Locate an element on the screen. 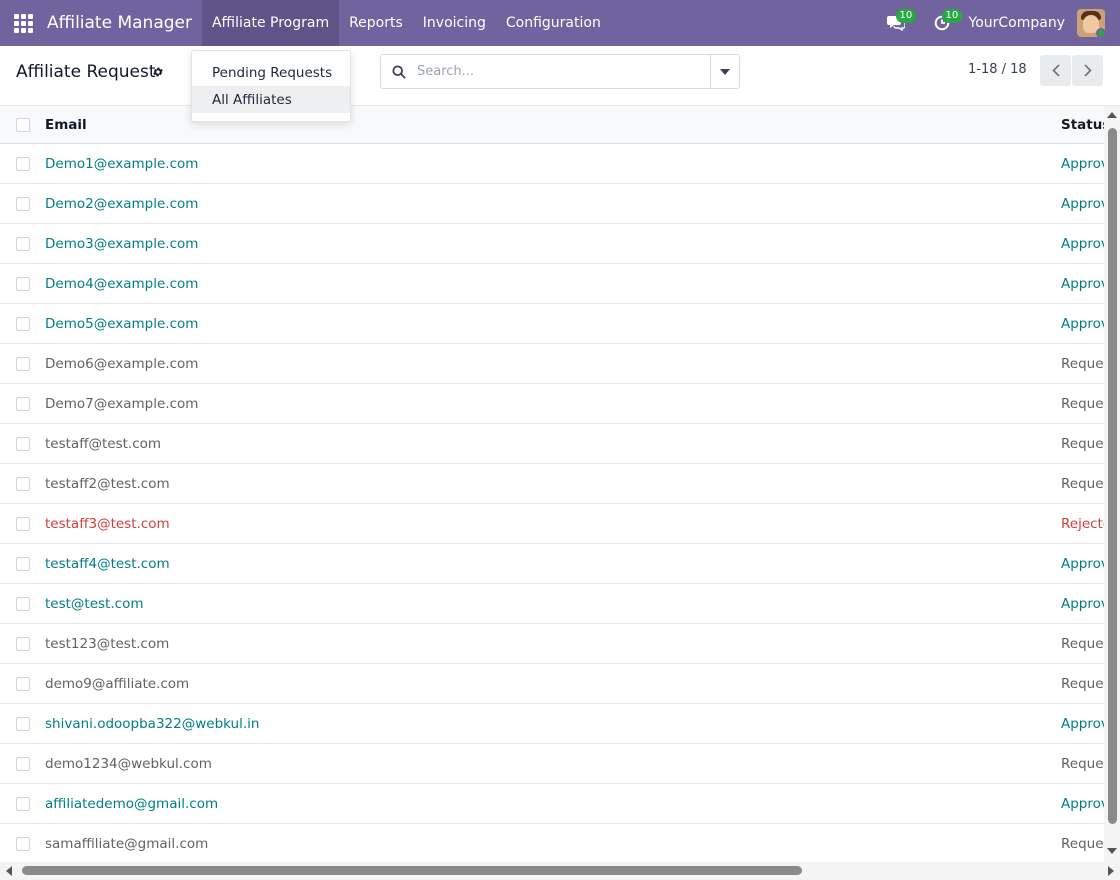 The image size is (1120, 880). select-all-checkbox is located at coordinates (23, 124).